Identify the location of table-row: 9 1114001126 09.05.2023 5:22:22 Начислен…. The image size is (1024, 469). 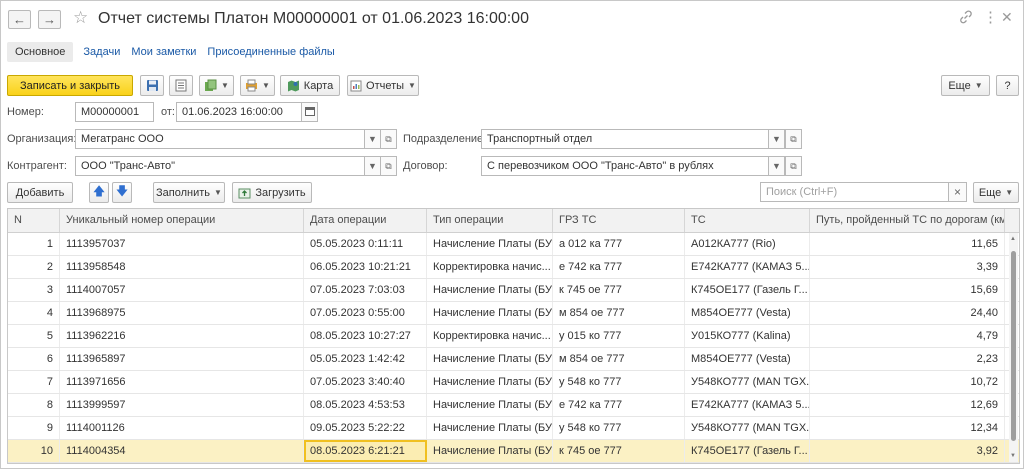
(513, 428).